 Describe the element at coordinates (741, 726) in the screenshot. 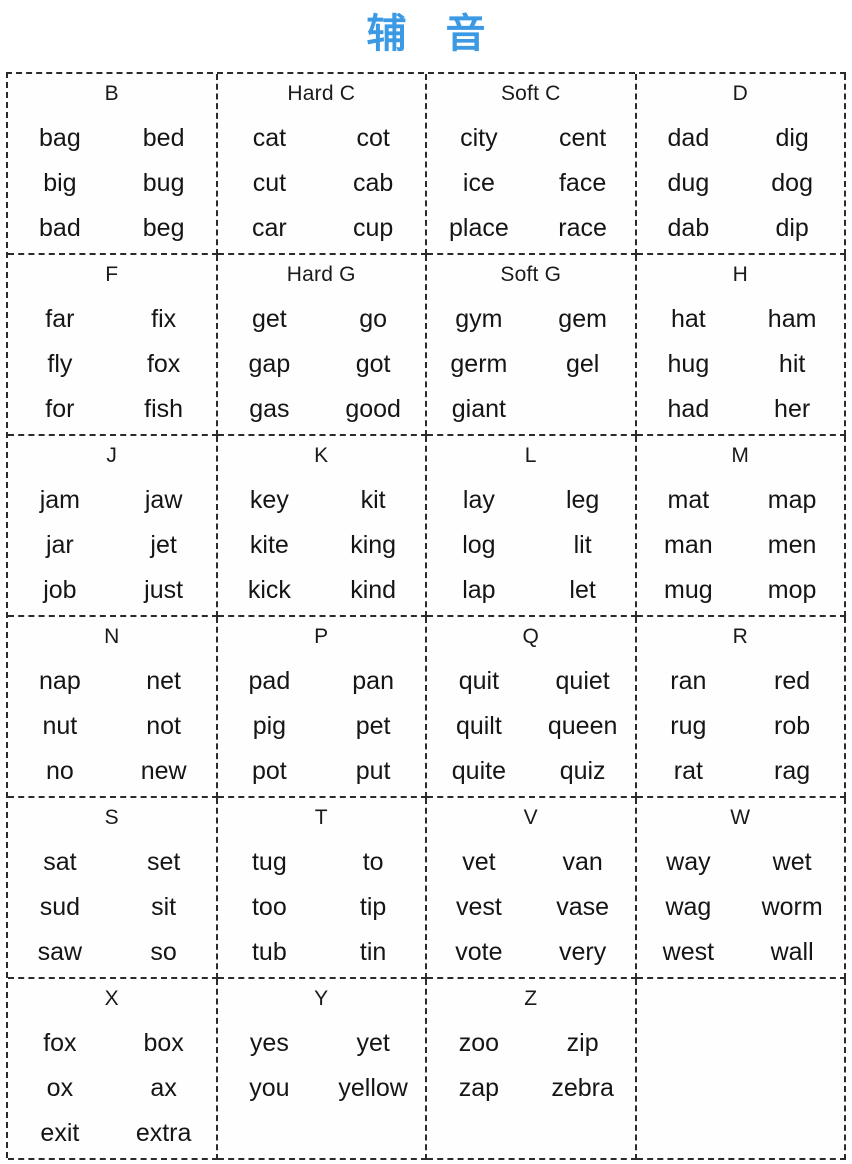

I see `word-row: rug rob` at that location.